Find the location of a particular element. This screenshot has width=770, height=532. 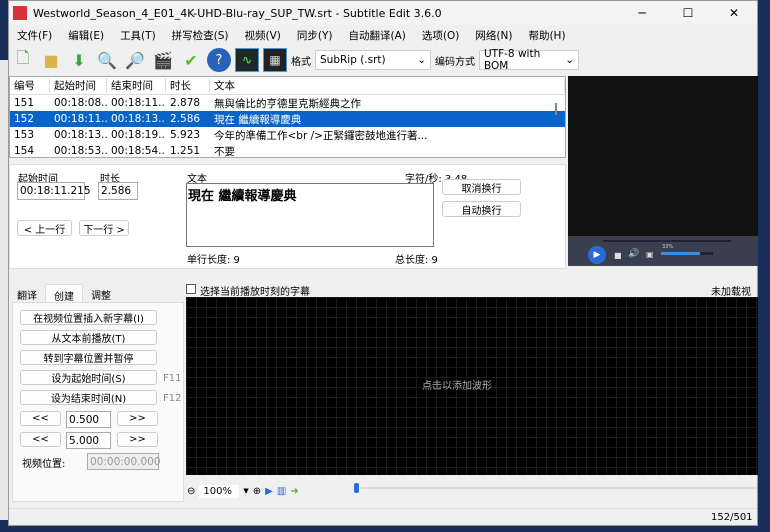

tab-create: 创建 is located at coordinates (64, 293).